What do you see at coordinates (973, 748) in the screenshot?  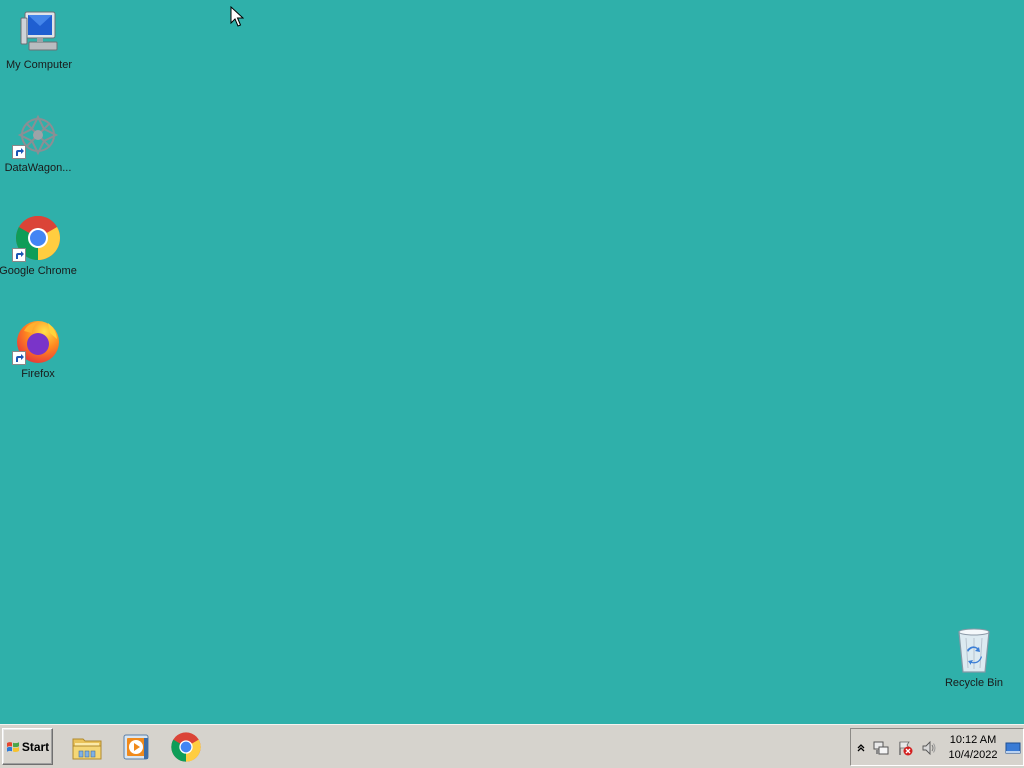 I see `clock: 10:12 AM 10/4/2022` at bounding box center [973, 748].